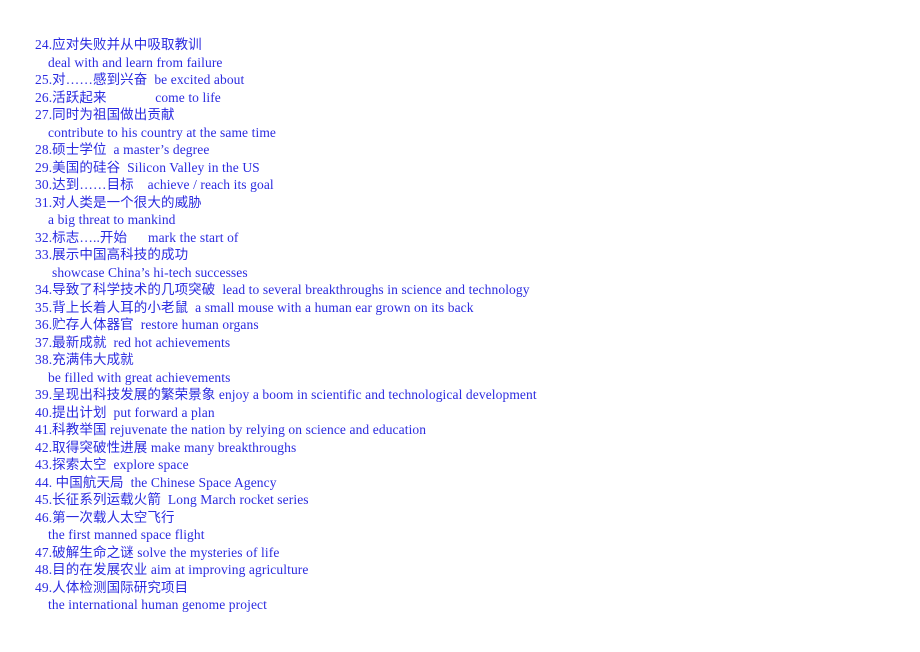  I want to click on vocabulary-line: 27.同时为祖国做出贡献, so click(105, 114).